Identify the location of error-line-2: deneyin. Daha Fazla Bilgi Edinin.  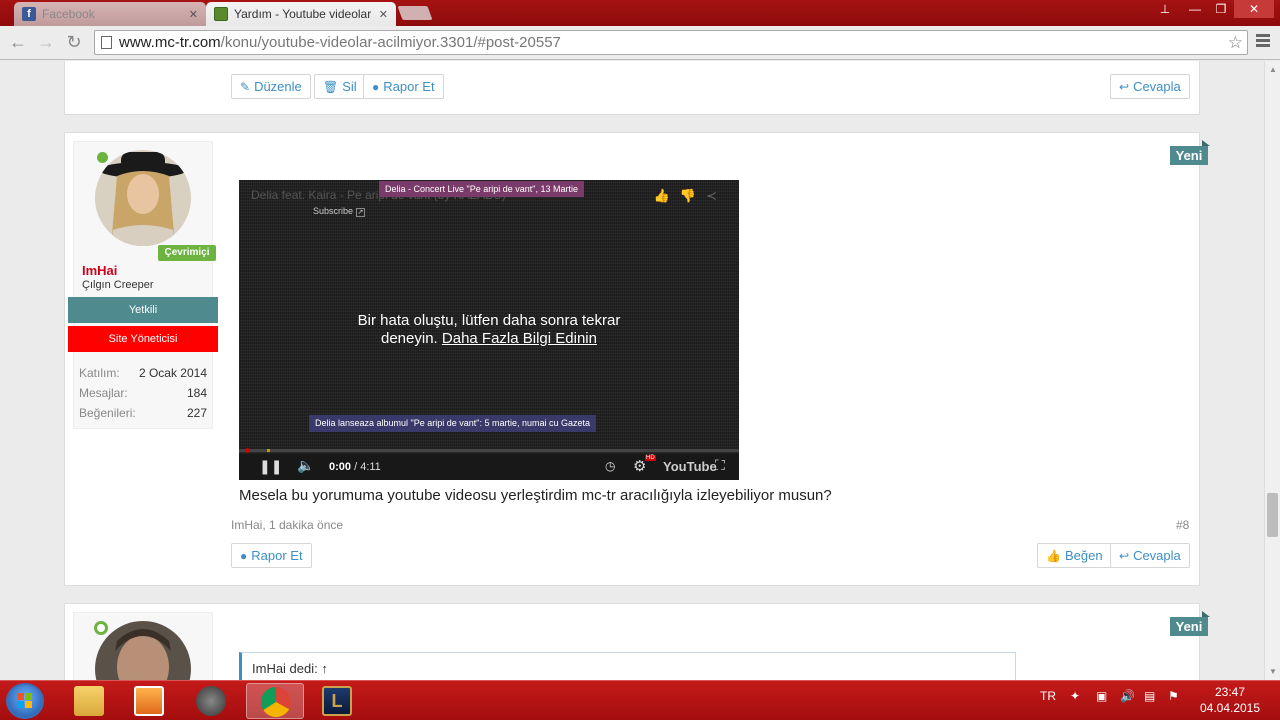
(489, 339).